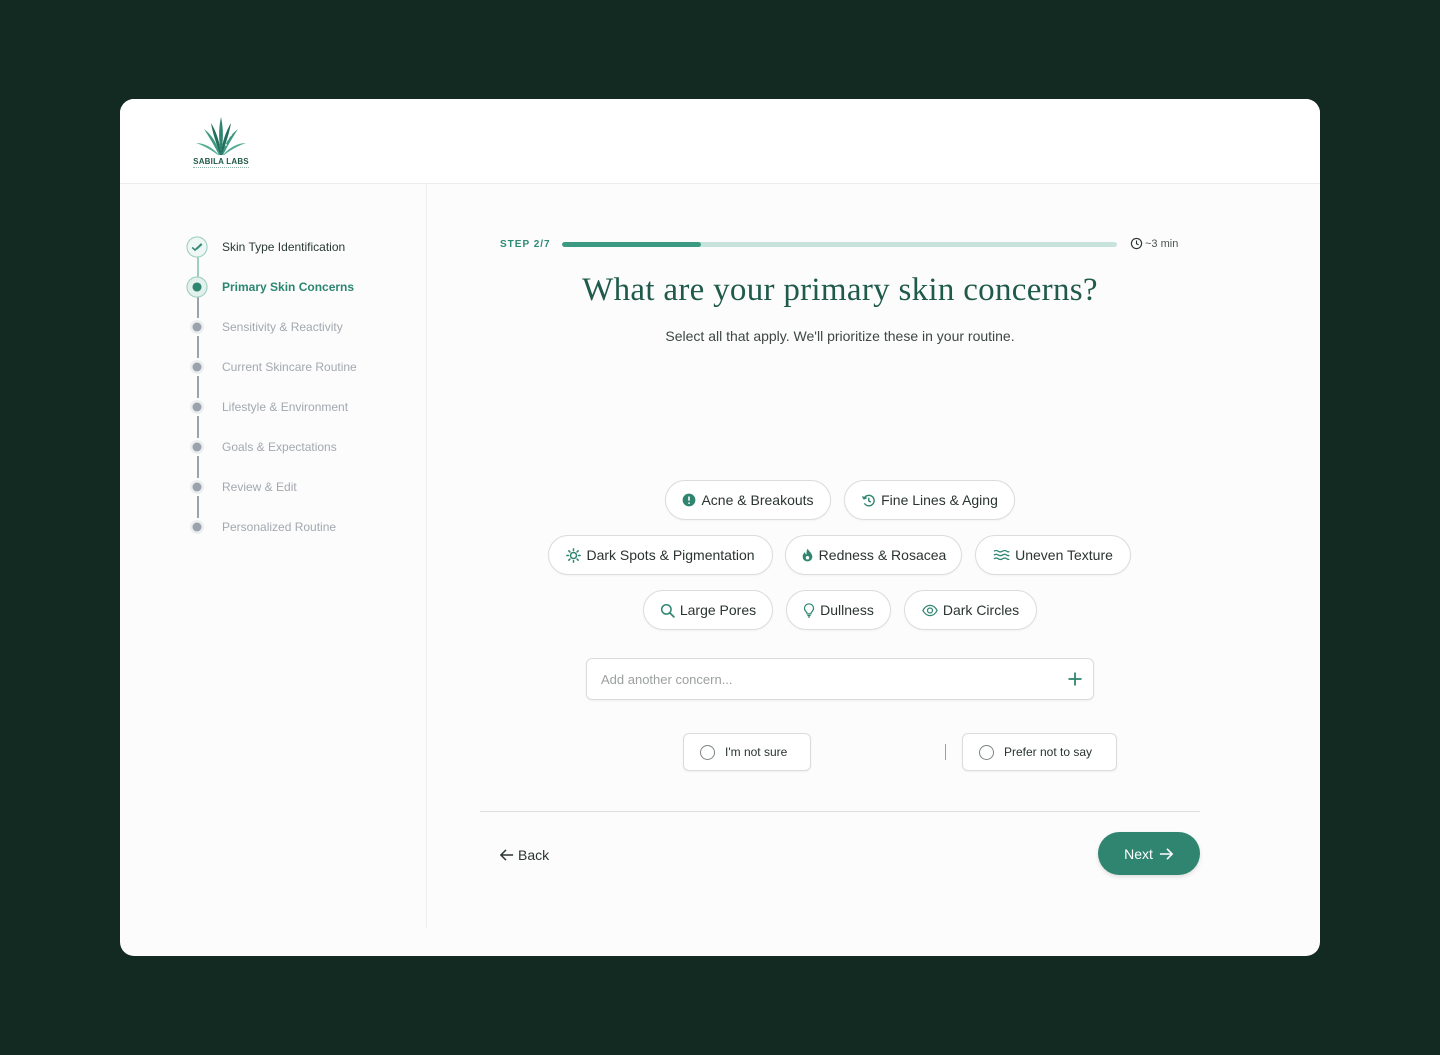 This screenshot has height=1055, width=1440. What do you see at coordinates (1166, 853) in the screenshot?
I see `arrow-right-icon` at bounding box center [1166, 853].